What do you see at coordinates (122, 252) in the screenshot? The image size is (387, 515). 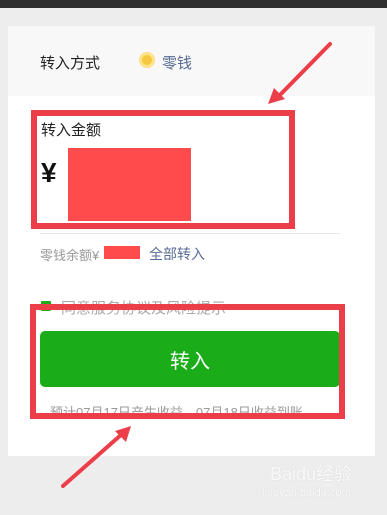 I see `balance-redaction` at bounding box center [122, 252].